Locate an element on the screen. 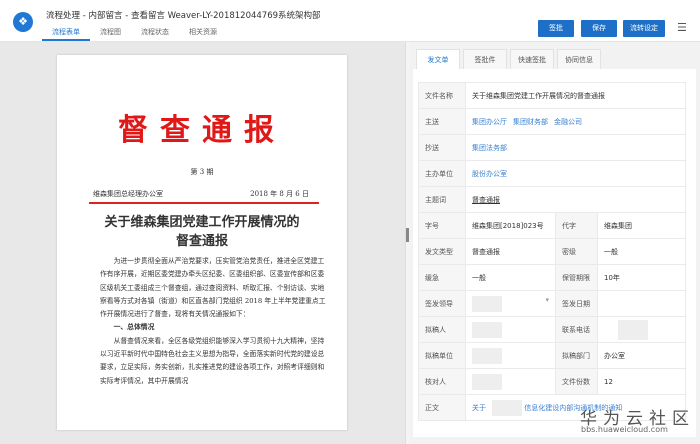  label: 拟稿单位 is located at coordinates (442, 355).